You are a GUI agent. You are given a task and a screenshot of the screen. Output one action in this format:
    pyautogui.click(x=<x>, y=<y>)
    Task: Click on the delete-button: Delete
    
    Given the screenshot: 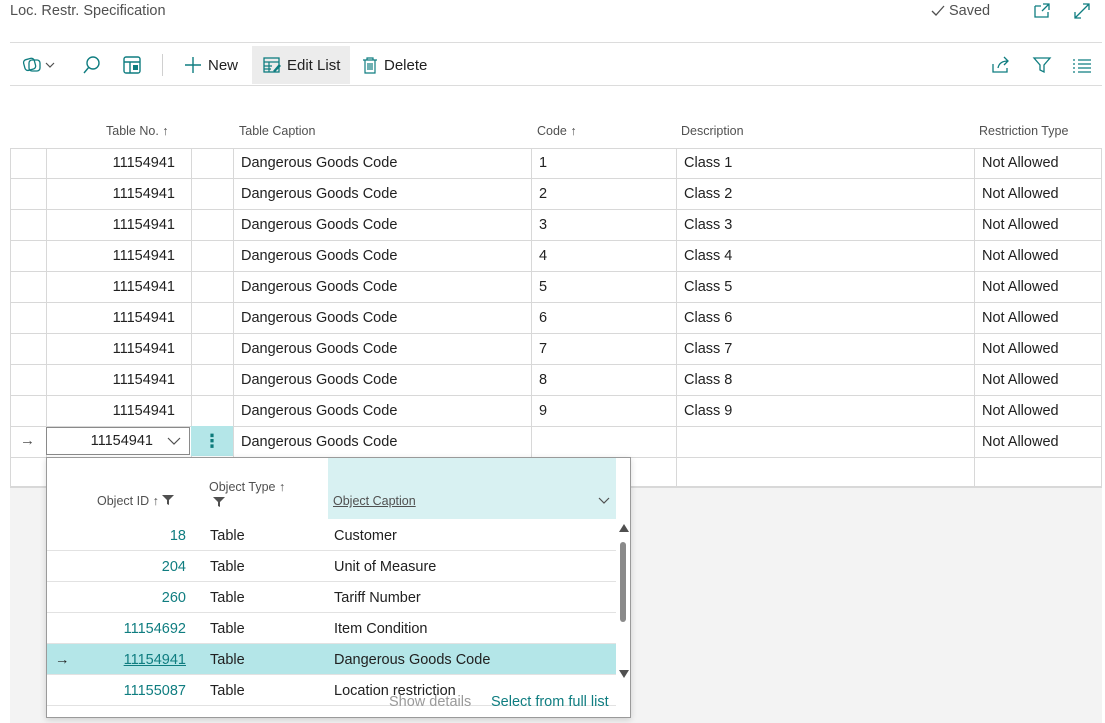 What is the action you would take?
    pyautogui.click(x=394, y=65)
    